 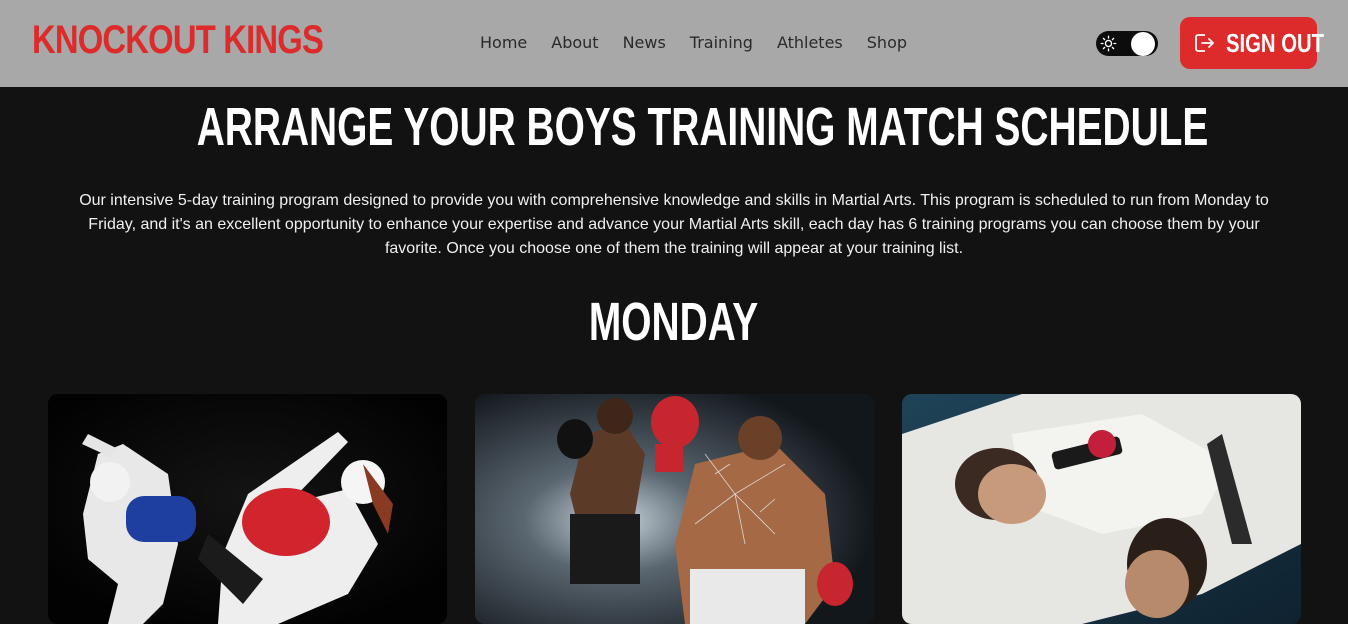 I want to click on training-card-jiu-jitsu, so click(x=1101, y=509).